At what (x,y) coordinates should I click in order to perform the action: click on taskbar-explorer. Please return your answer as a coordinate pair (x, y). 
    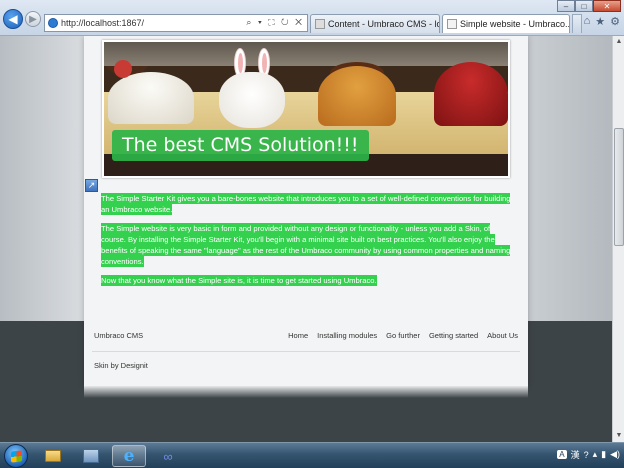
    Looking at the image, I should click on (53, 456).